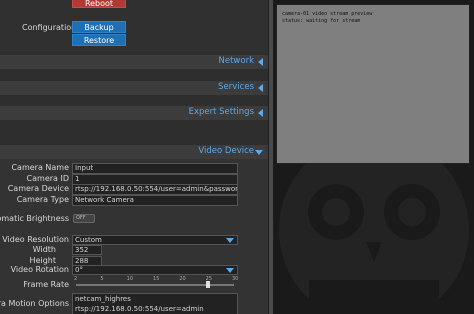 Image resolution: width=474 pixels, height=314 pixels. I want to click on camera-name-label: Camera Name, so click(40, 167).